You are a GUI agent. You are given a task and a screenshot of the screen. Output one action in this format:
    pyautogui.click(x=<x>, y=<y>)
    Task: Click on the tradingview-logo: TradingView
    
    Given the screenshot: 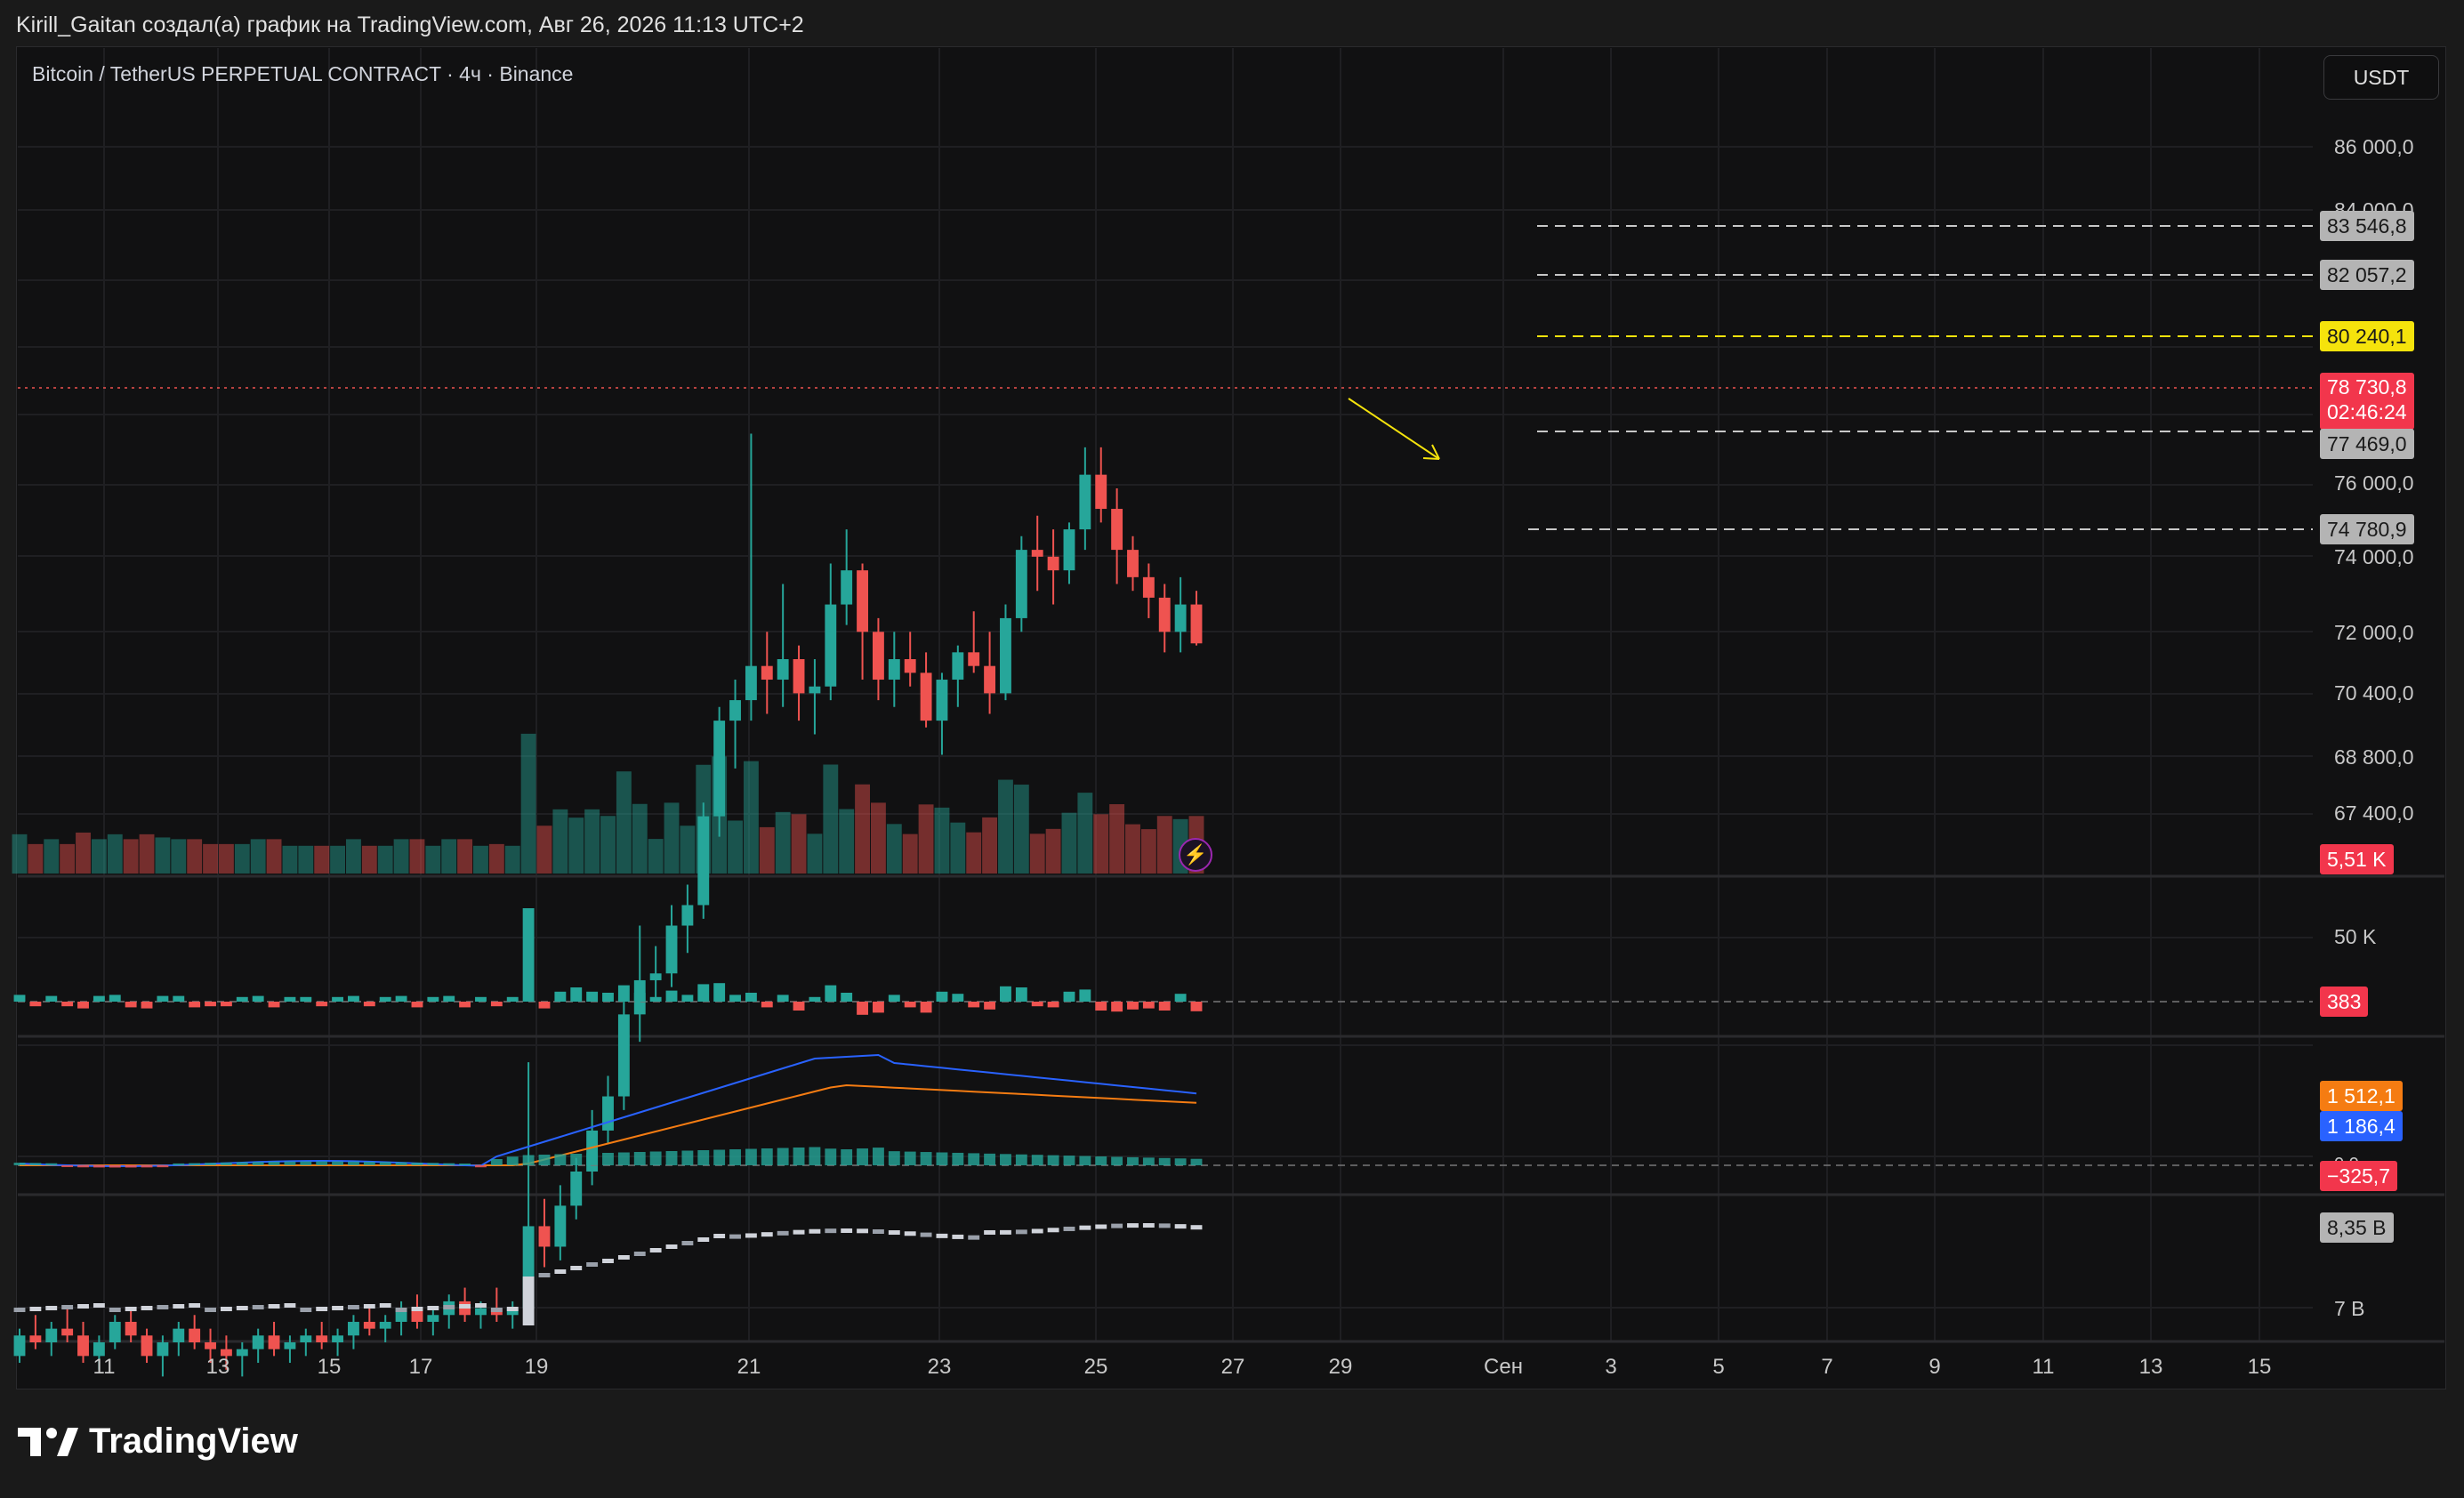 What is the action you would take?
    pyautogui.click(x=158, y=1441)
    